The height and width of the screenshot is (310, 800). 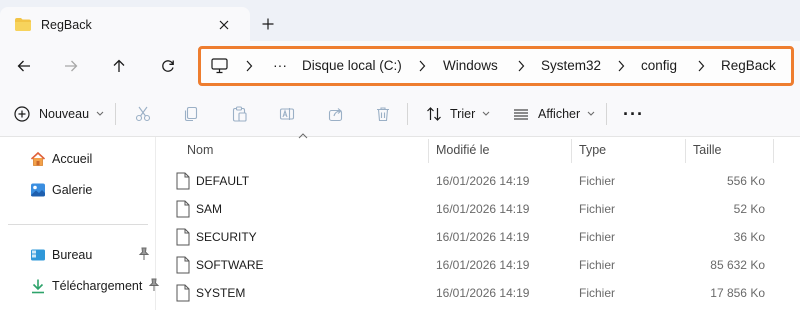 I want to click on rename-button, so click(x=287, y=114).